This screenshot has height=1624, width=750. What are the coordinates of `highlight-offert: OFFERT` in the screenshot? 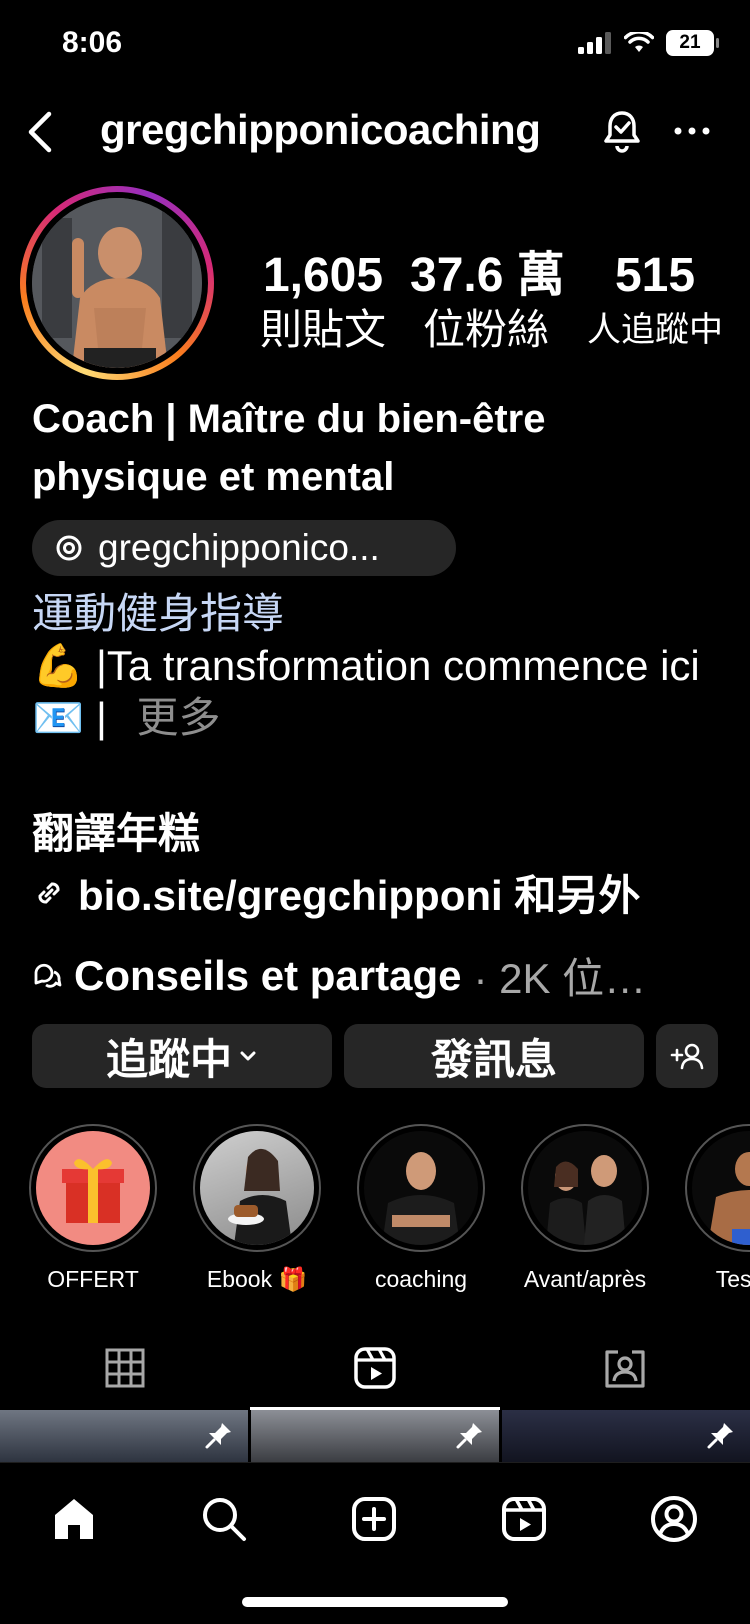 It's located at (93, 1208).